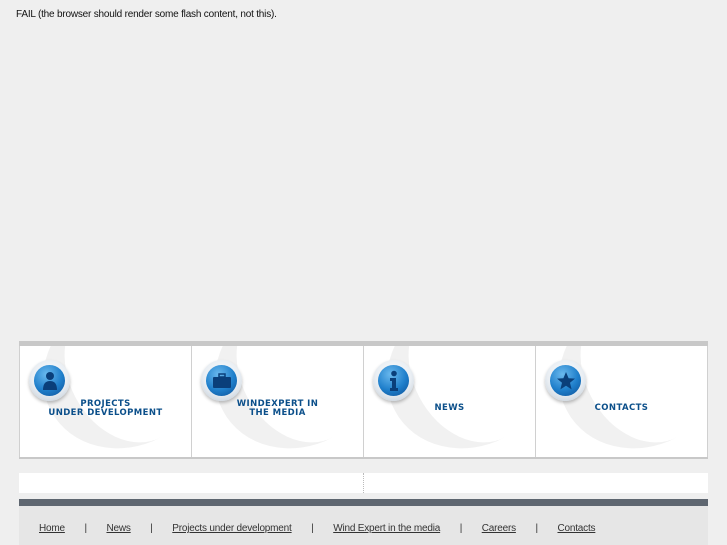 Image resolution: width=727 pixels, height=545 pixels. What do you see at coordinates (363, 502) in the screenshot?
I see `footer-bar` at bounding box center [363, 502].